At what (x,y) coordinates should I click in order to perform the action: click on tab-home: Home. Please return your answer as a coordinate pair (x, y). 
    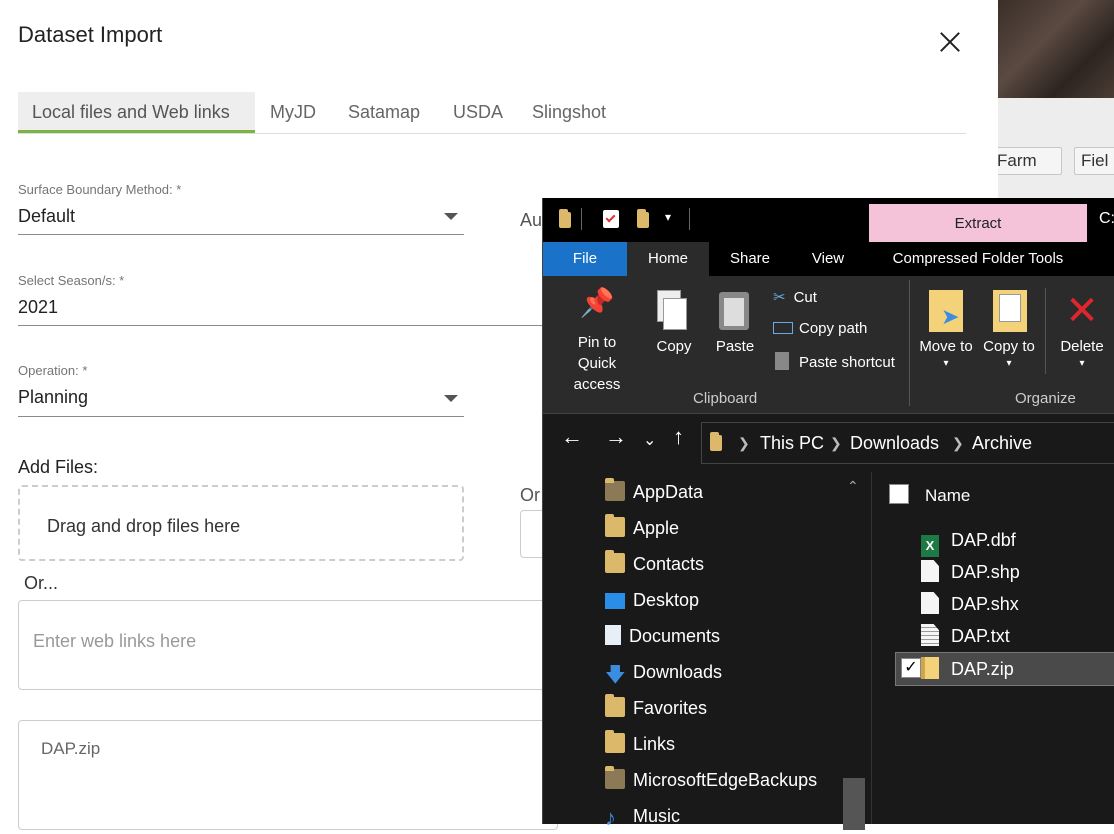
    Looking at the image, I should click on (668, 259).